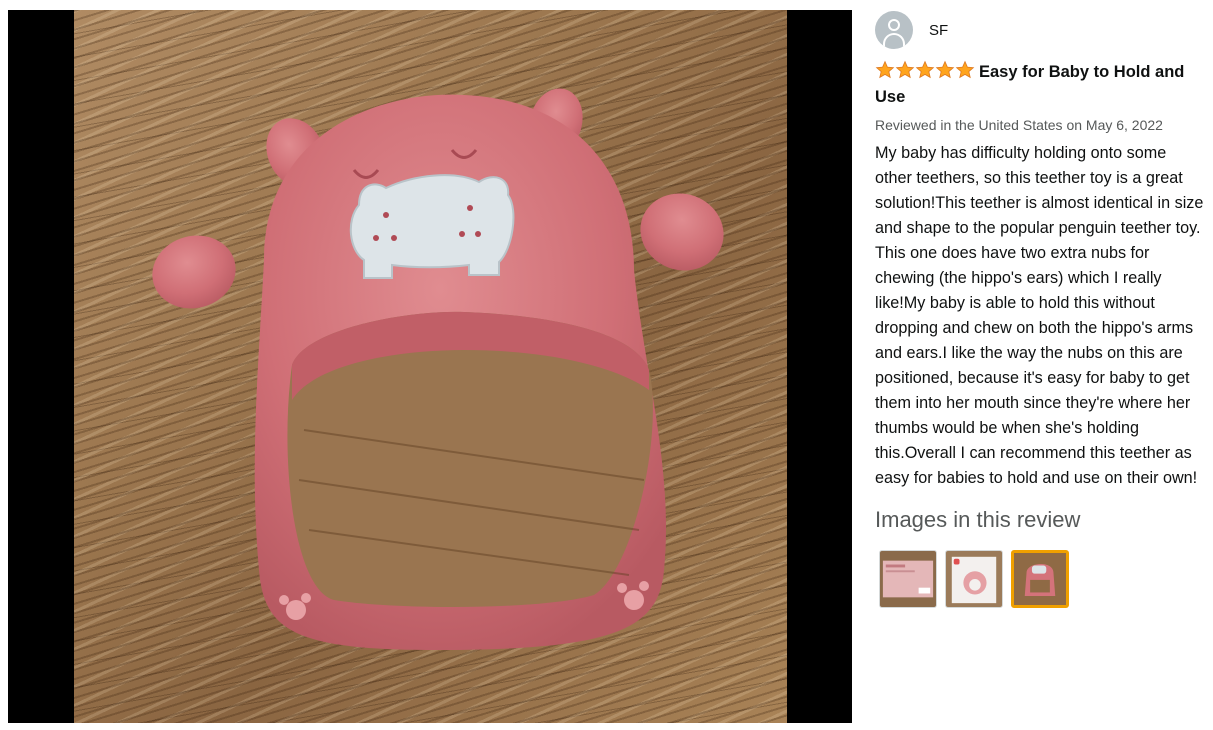 The width and height of the screenshot is (1213, 730). I want to click on thumbnail-strip, so click(1043, 579).